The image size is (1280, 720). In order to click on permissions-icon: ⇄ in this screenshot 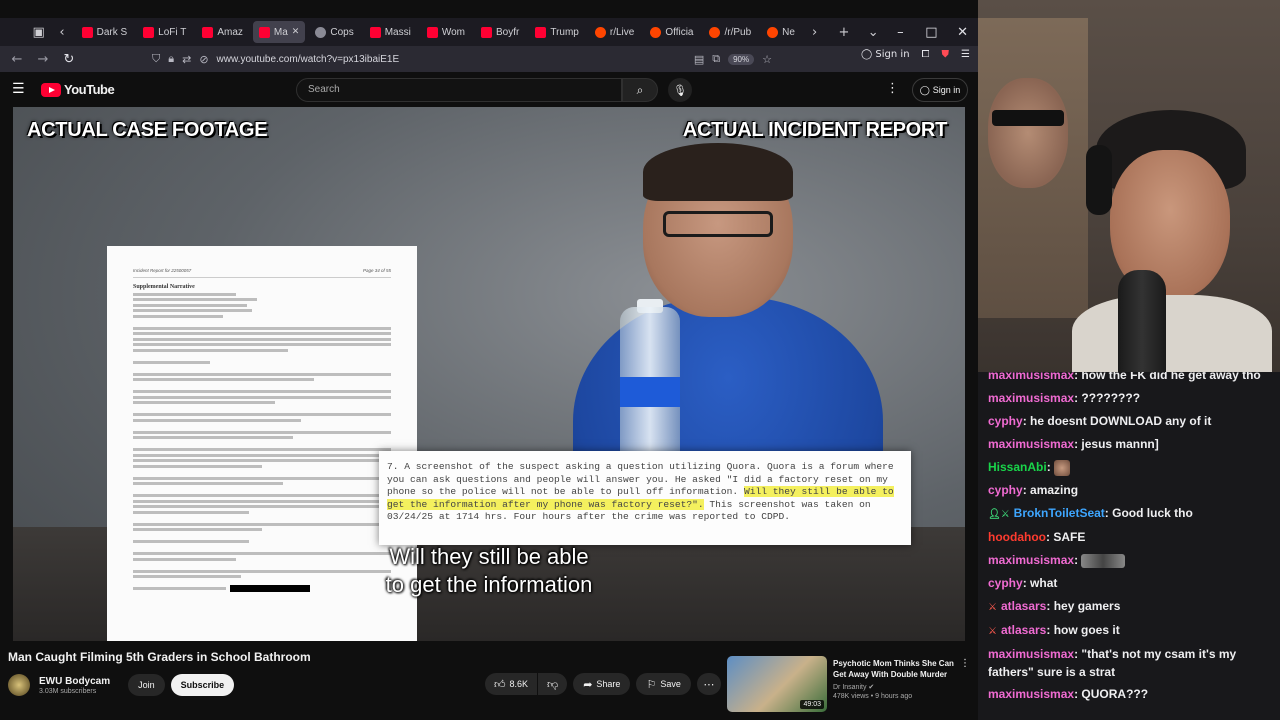, I will do `click(186, 59)`.